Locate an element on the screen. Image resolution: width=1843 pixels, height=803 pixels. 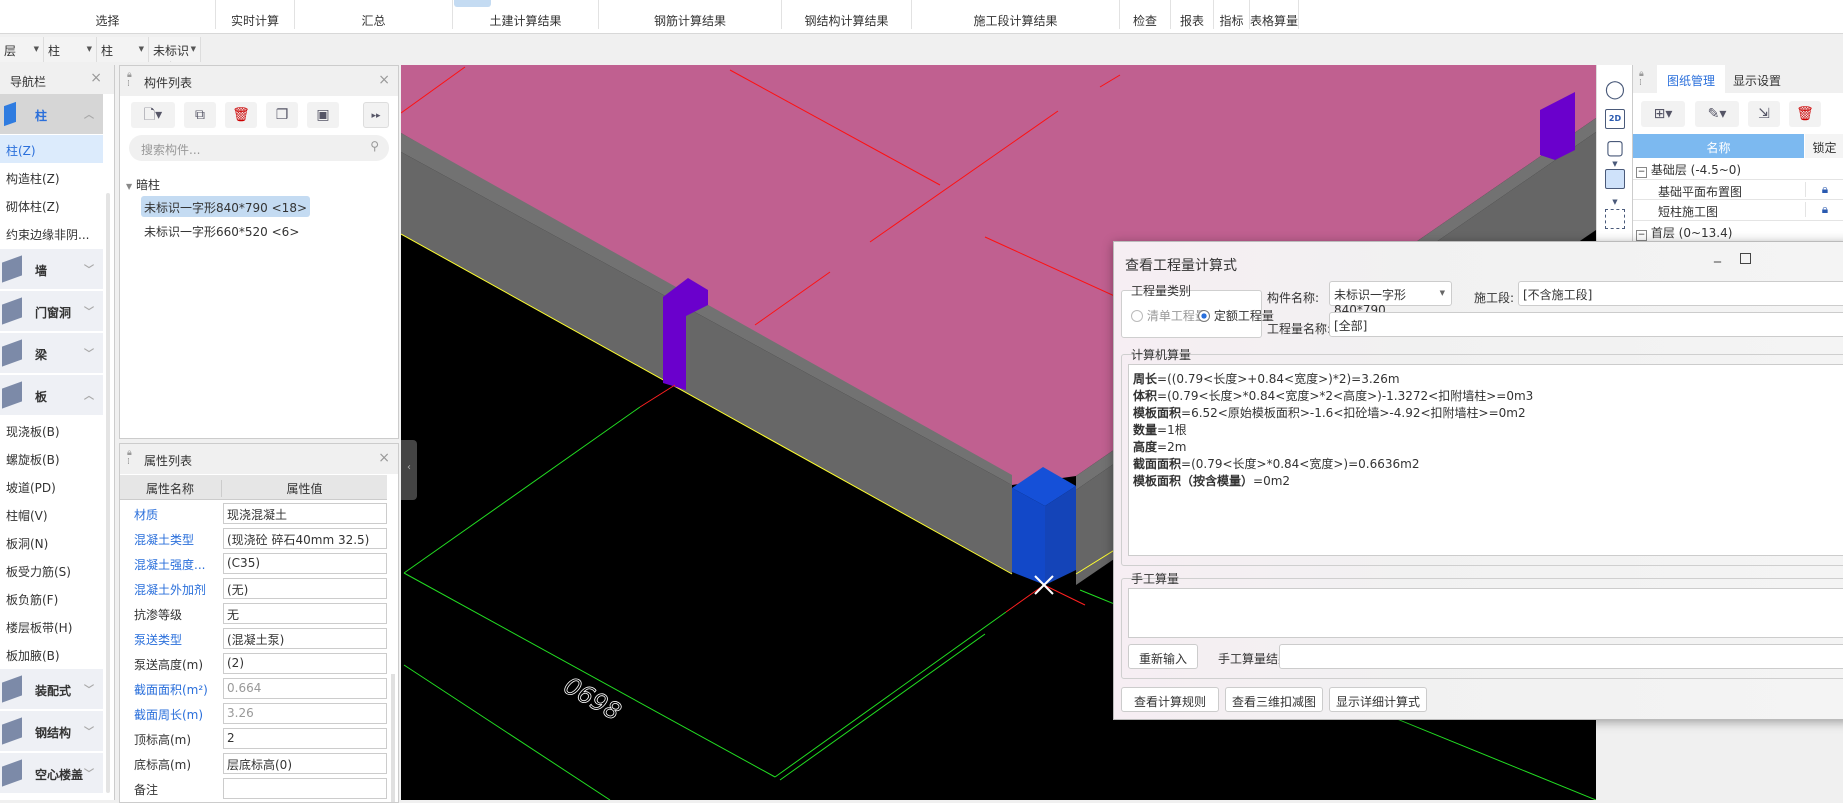
radio-bill-quantity: 清单工程量 is located at coordinates (1169, 315).